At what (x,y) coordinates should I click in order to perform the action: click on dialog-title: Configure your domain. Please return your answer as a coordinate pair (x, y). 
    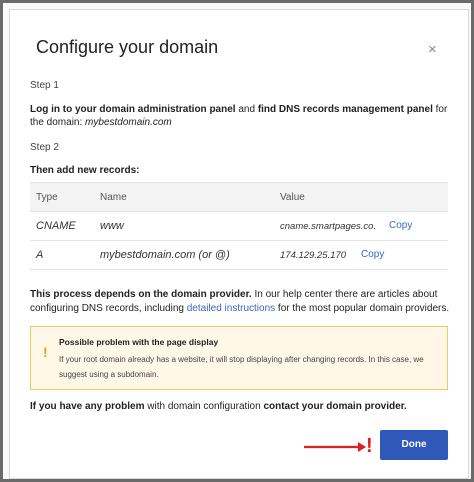
    Looking at the image, I should click on (127, 47).